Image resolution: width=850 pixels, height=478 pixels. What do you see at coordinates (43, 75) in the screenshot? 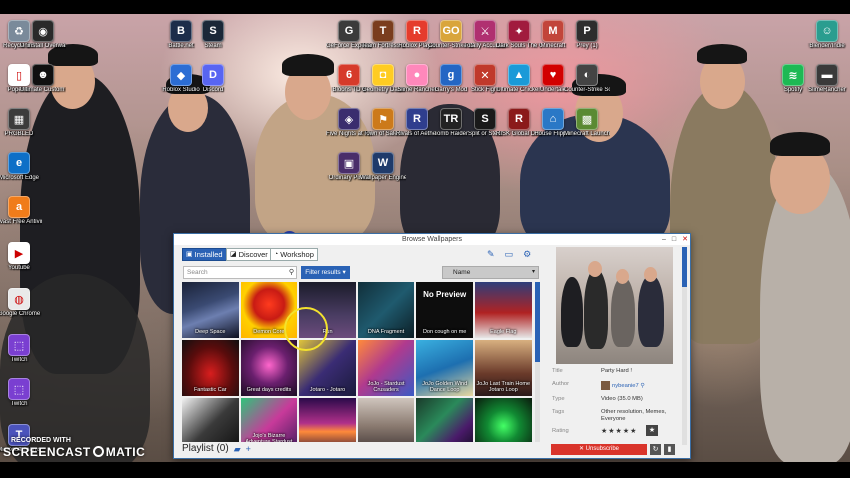
I see `app-icon: ☻` at bounding box center [43, 75].